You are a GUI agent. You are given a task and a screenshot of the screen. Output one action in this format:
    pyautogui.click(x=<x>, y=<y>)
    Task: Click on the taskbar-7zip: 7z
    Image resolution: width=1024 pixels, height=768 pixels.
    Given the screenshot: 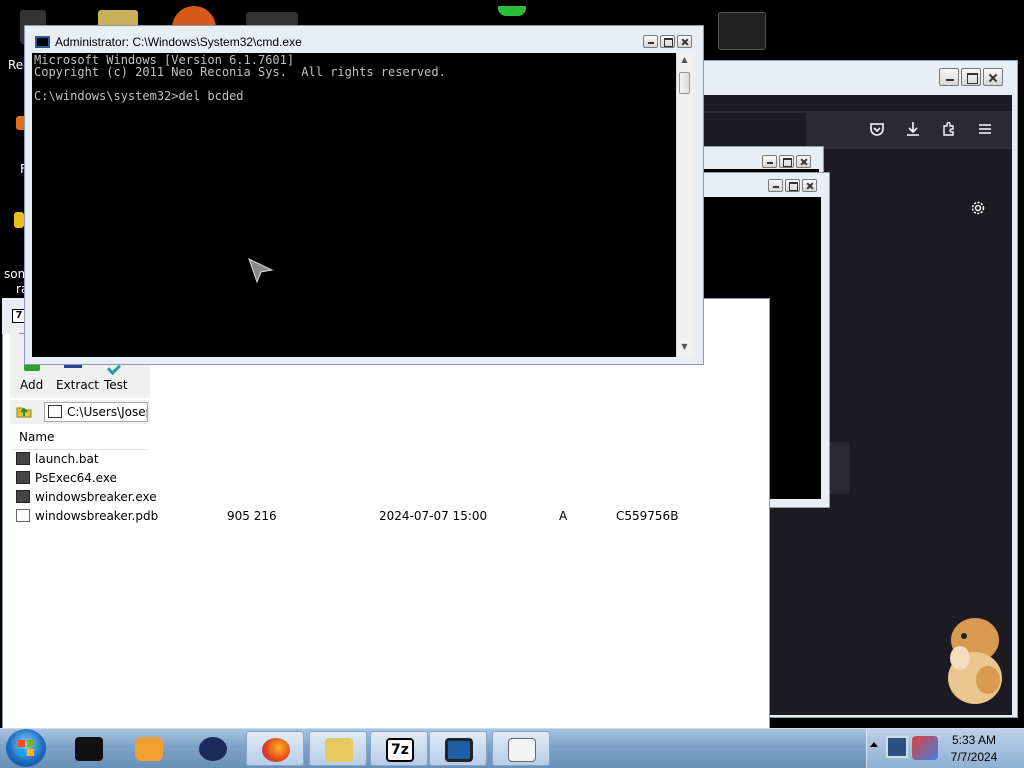 What is the action you would take?
    pyautogui.click(x=399, y=748)
    